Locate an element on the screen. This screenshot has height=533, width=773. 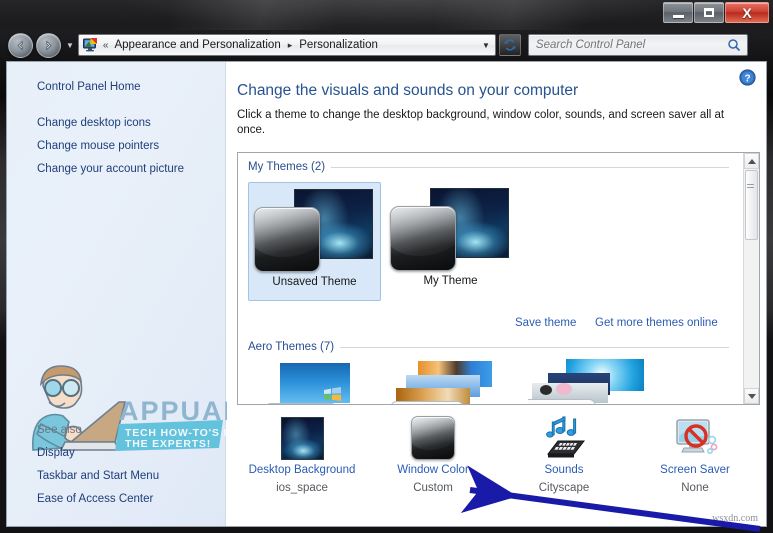
bottom-item-value: Custom is located at coordinates (433, 488).